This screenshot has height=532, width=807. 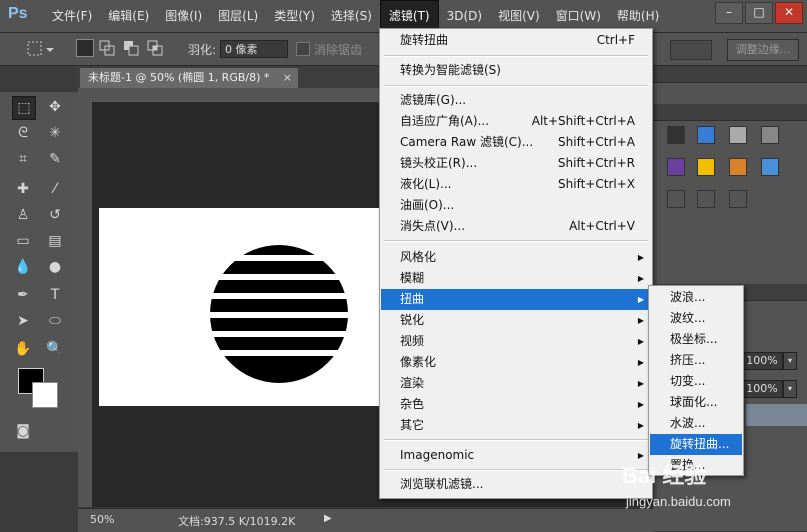 I want to click on magic-wand-tool-icon: ✳, so click(x=55, y=133).